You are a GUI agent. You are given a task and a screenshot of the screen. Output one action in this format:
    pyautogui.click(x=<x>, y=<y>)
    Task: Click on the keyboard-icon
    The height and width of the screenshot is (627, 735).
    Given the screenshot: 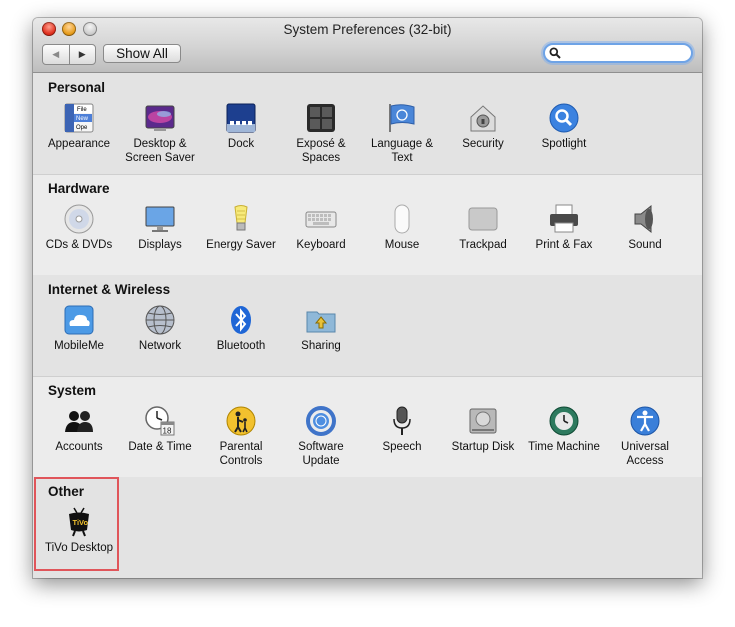 What is the action you would take?
    pyautogui.click(x=321, y=219)
    